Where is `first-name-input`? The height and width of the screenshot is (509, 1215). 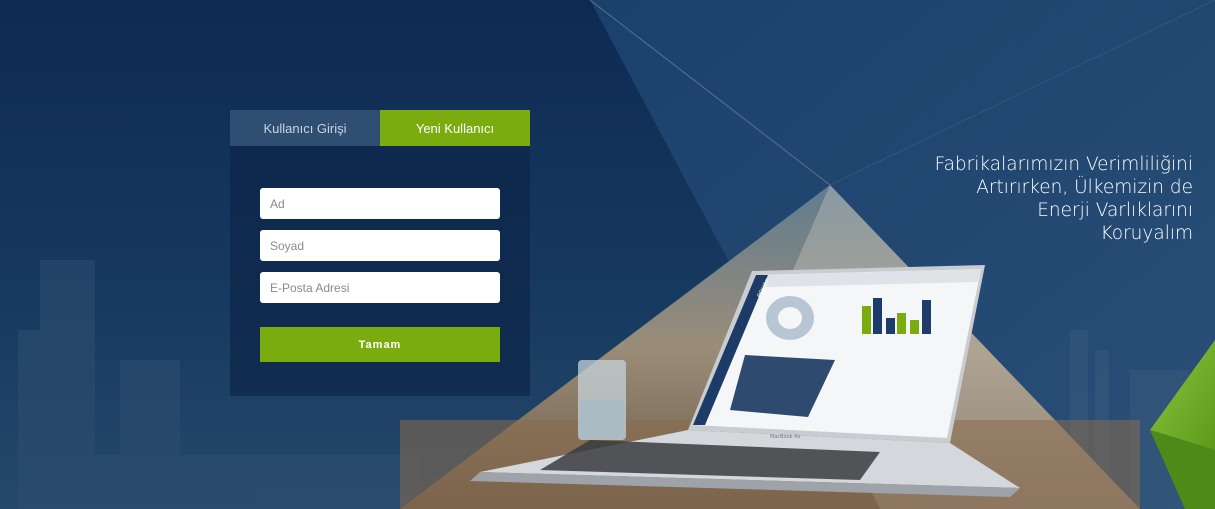
first-name-input is located at coordinates (380, 203).